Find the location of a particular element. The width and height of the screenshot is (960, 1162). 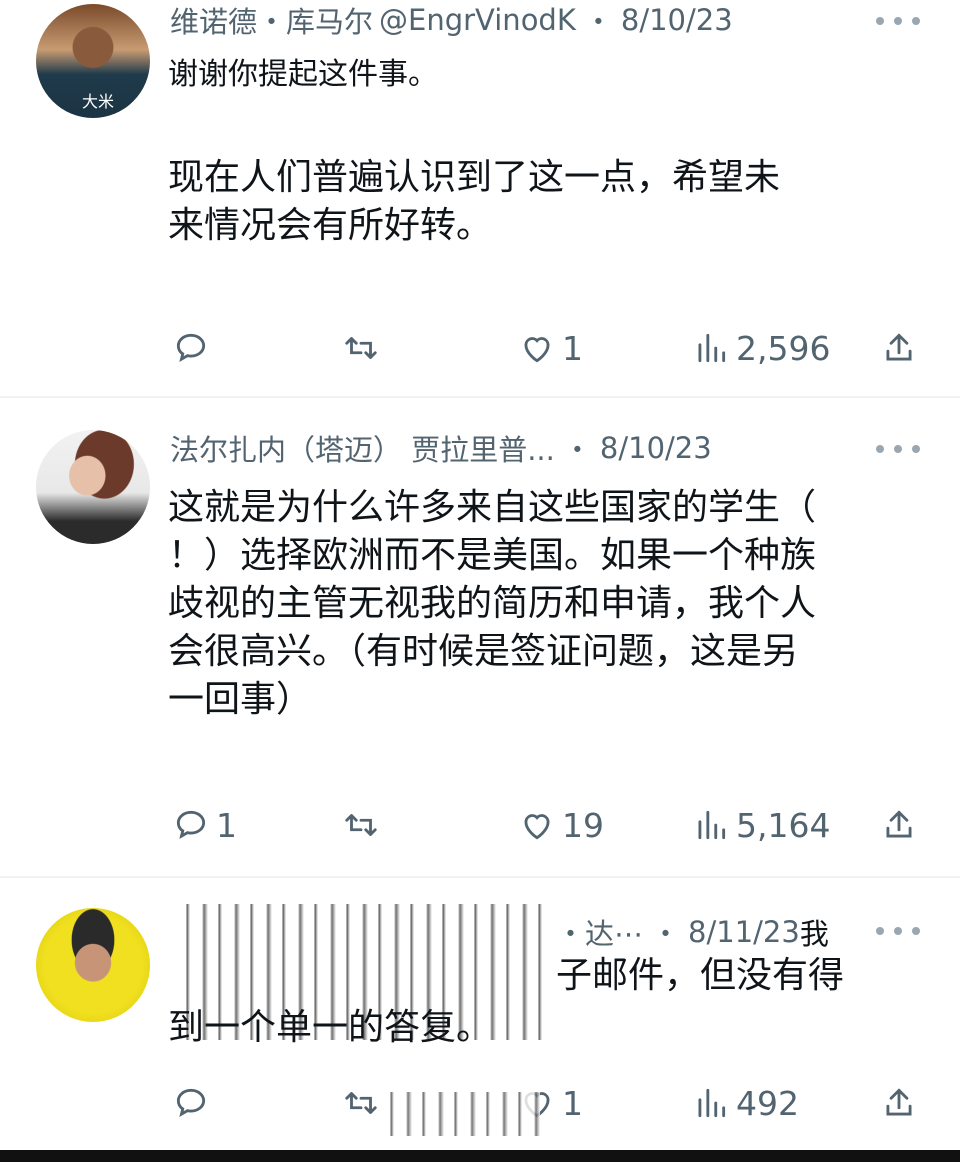

views-button: 5,164 is located at coordinates (761, 825).